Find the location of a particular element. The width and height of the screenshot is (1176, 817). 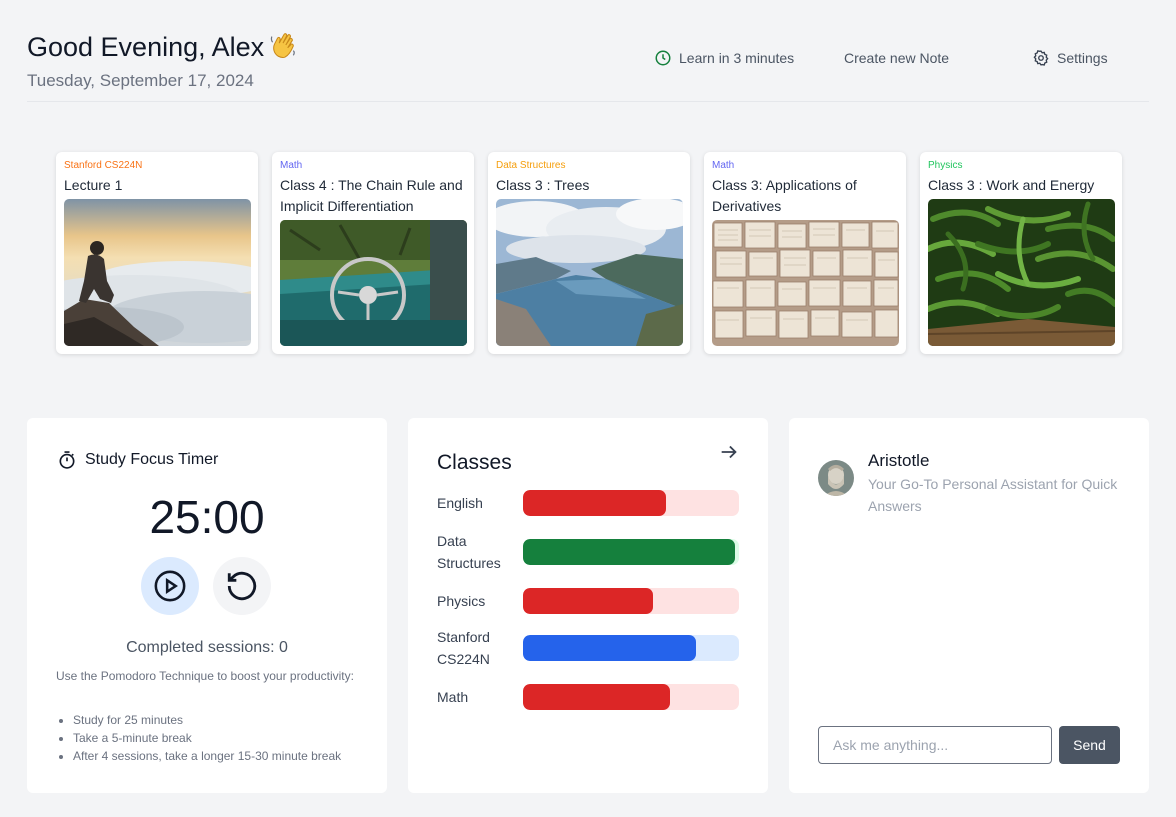

class-name: Physics is located at coordinates (461, 601).